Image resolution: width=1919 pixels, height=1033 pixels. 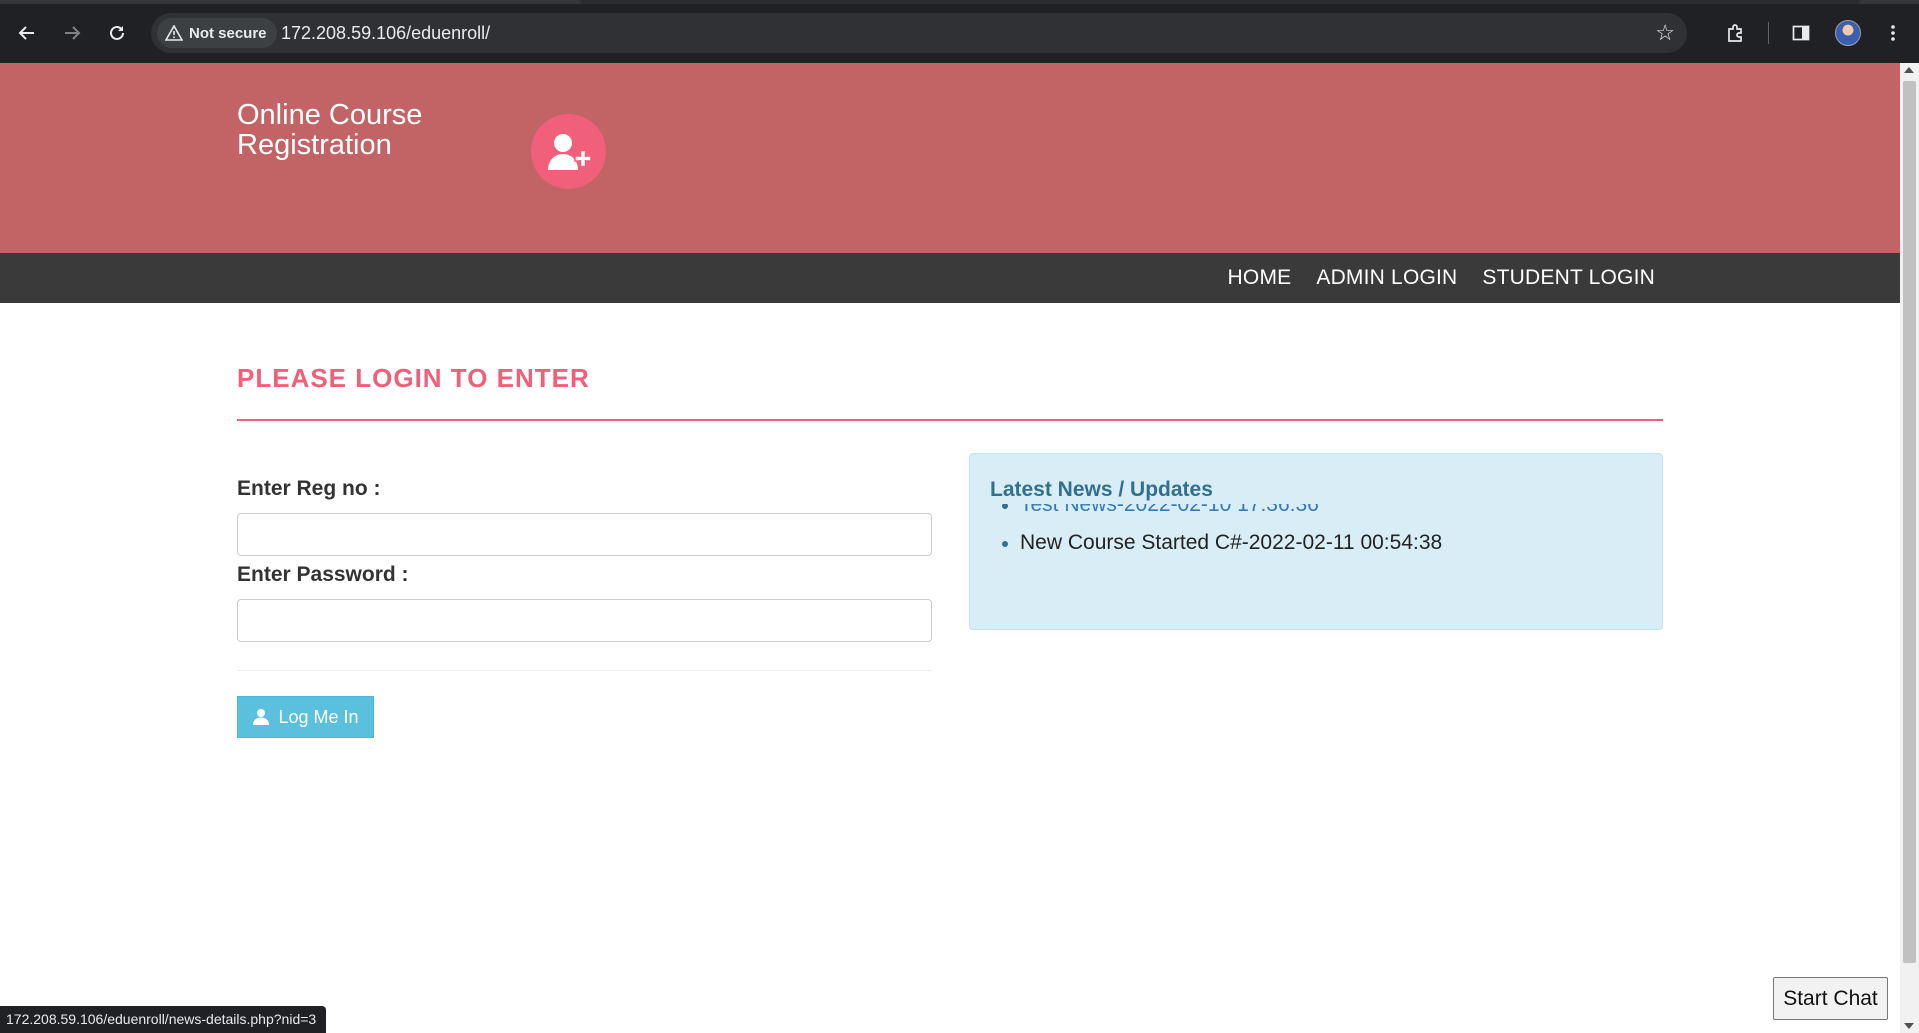 What do you see at coordinates (584, 670) in the screenshot?
I see `form-divider` at bounding box center [584, 670].